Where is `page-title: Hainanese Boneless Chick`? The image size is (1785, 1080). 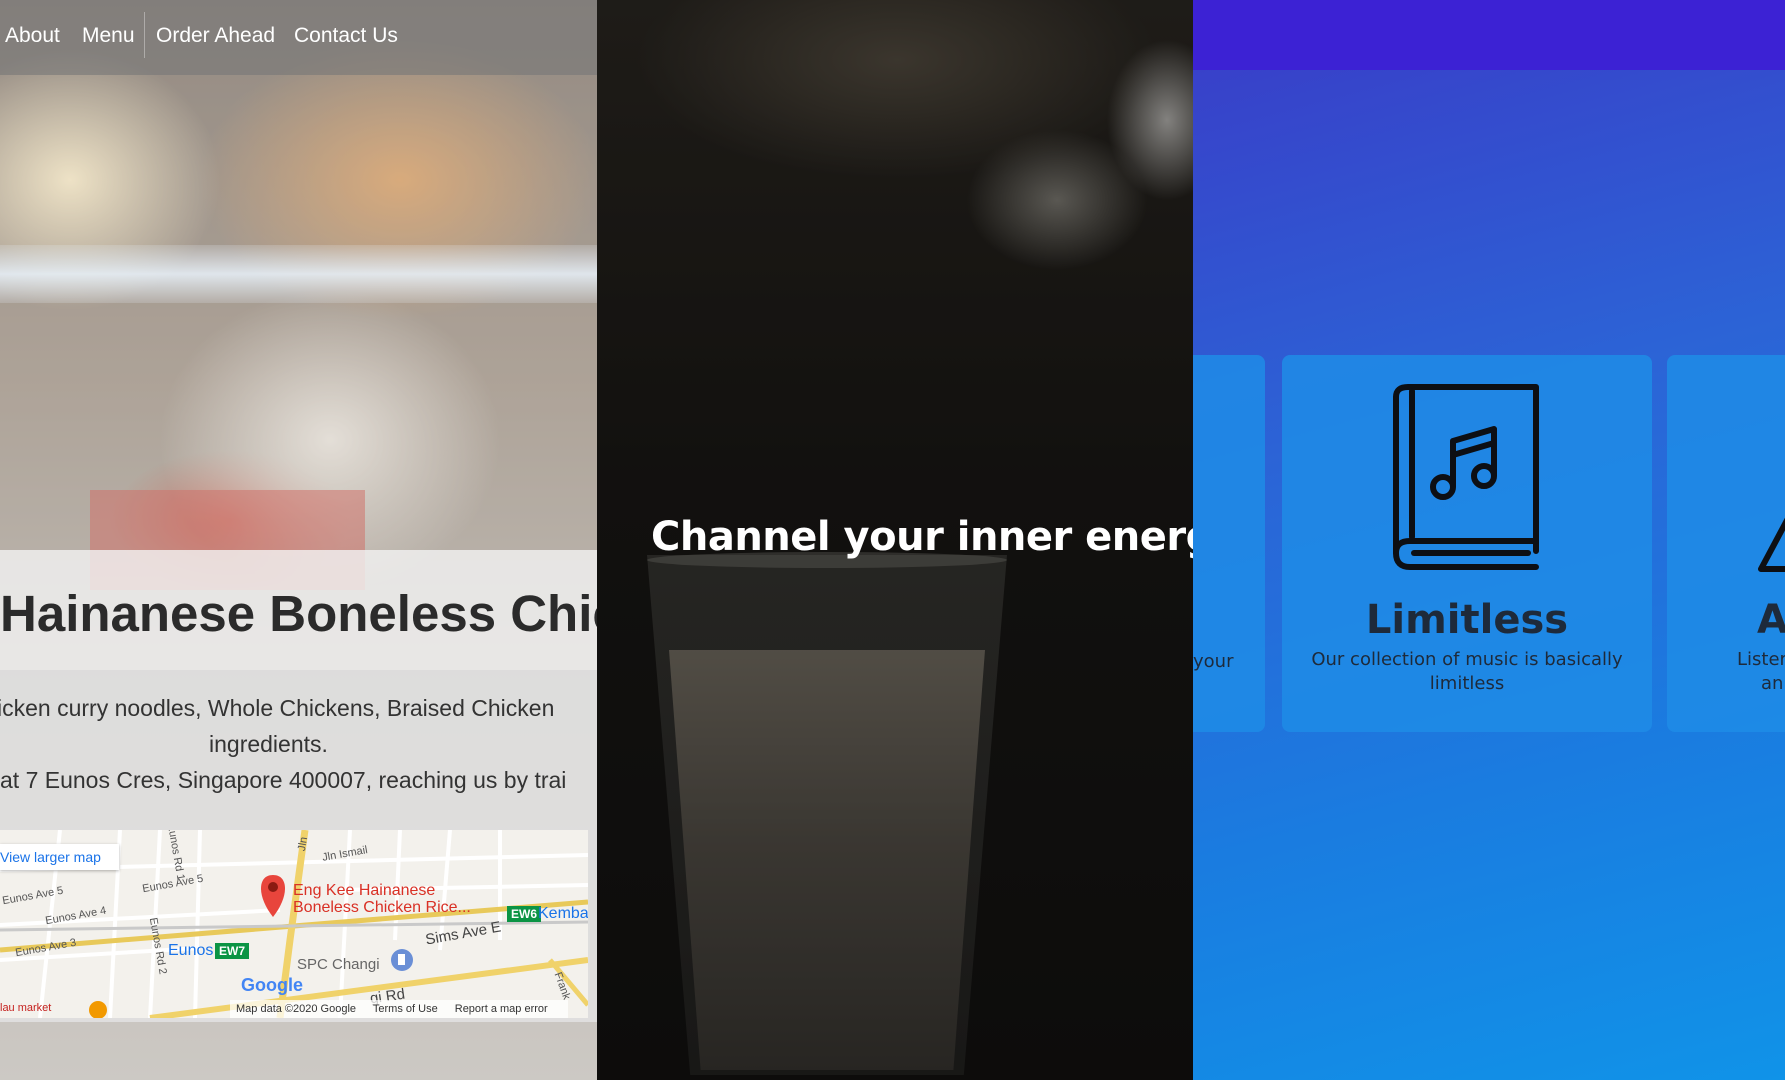
page-title: Hainanese Boneless Chick is located at coordinates (298, 613).